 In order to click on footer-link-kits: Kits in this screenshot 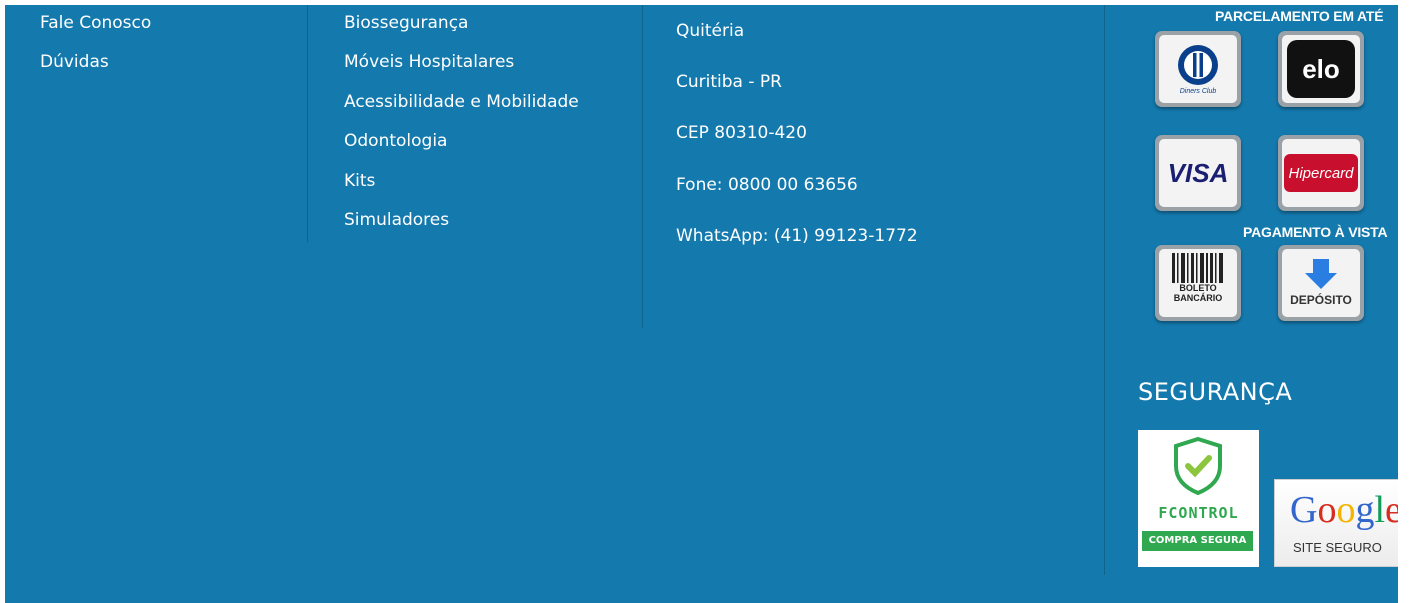, I will do `click(359, 181)`.